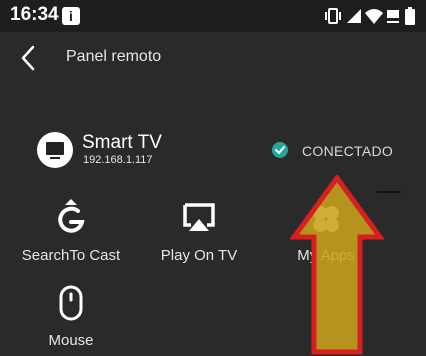 The height and width of the screenshot is (356, 426). Describe the element at coordinates (55, 150) in the screenshot. I see `tv-icon` at that location.